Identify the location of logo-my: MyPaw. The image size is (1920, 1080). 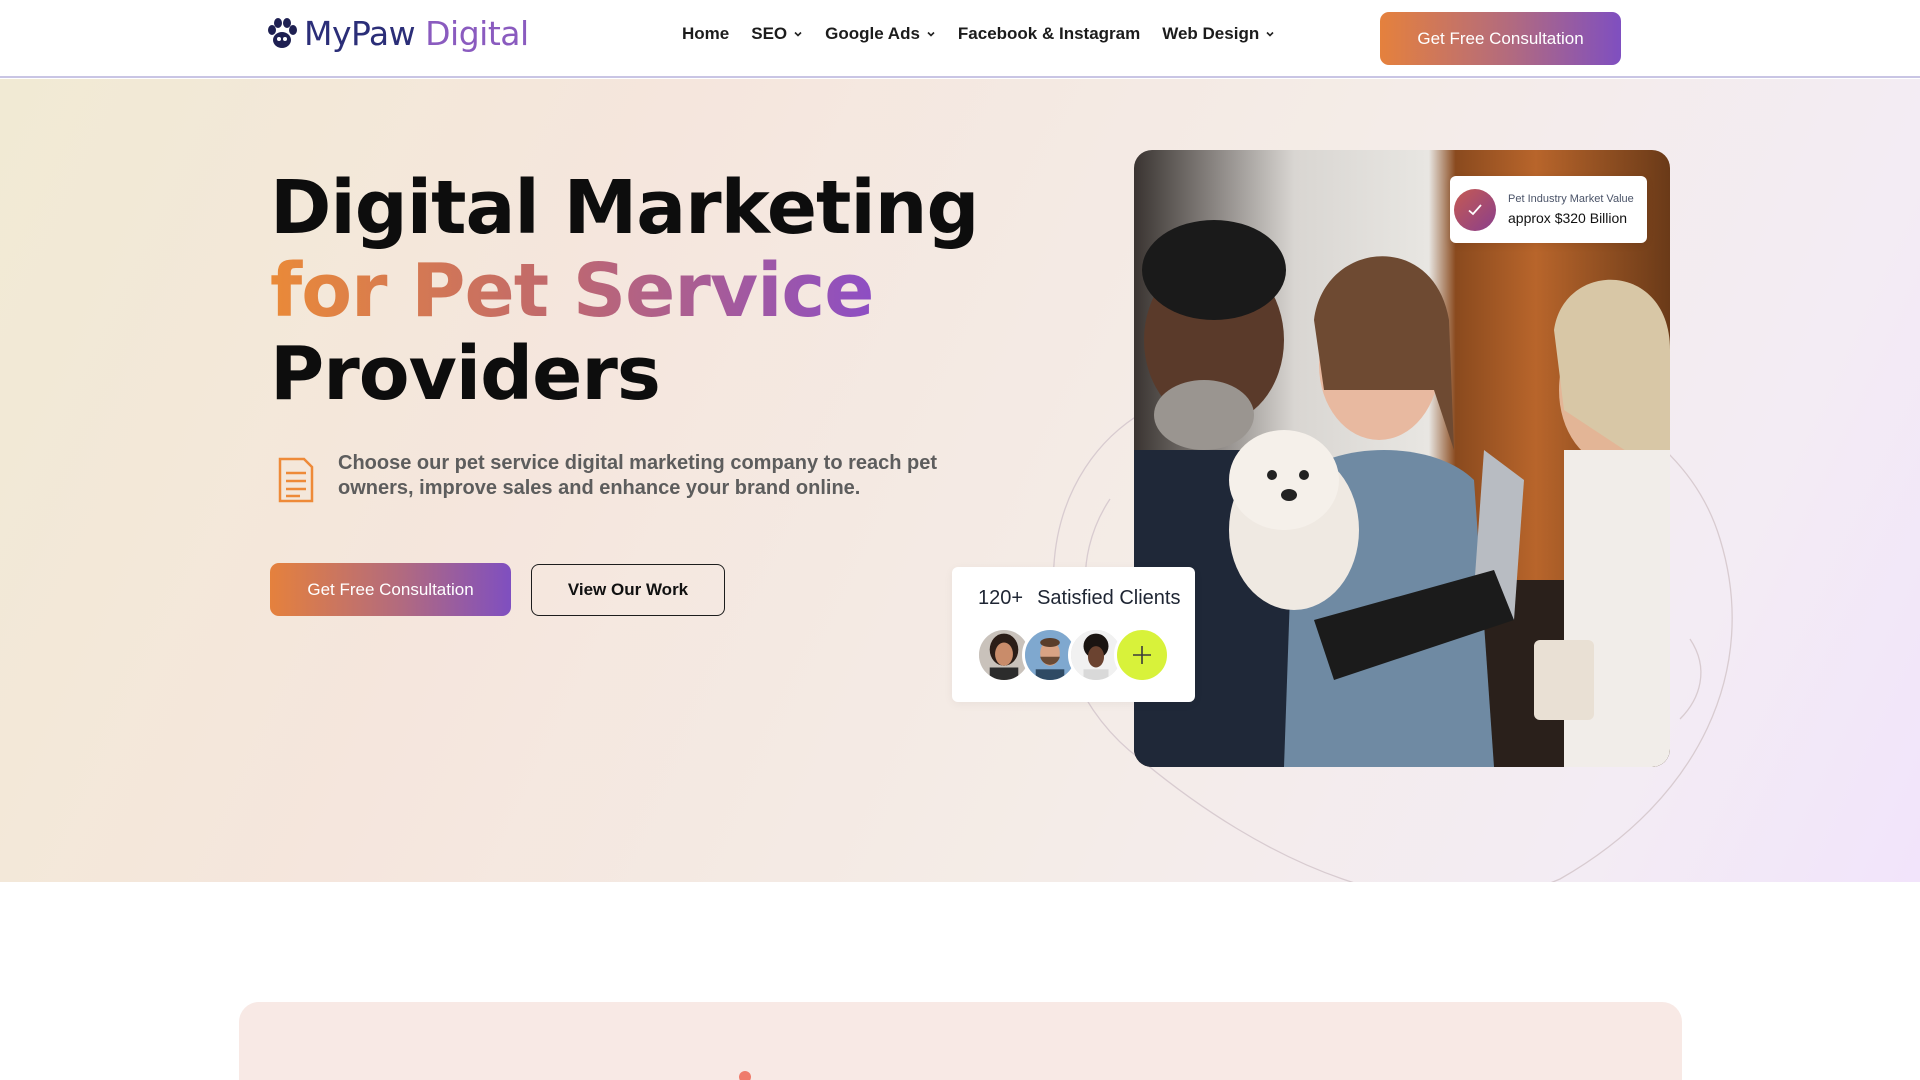
(360, 33).